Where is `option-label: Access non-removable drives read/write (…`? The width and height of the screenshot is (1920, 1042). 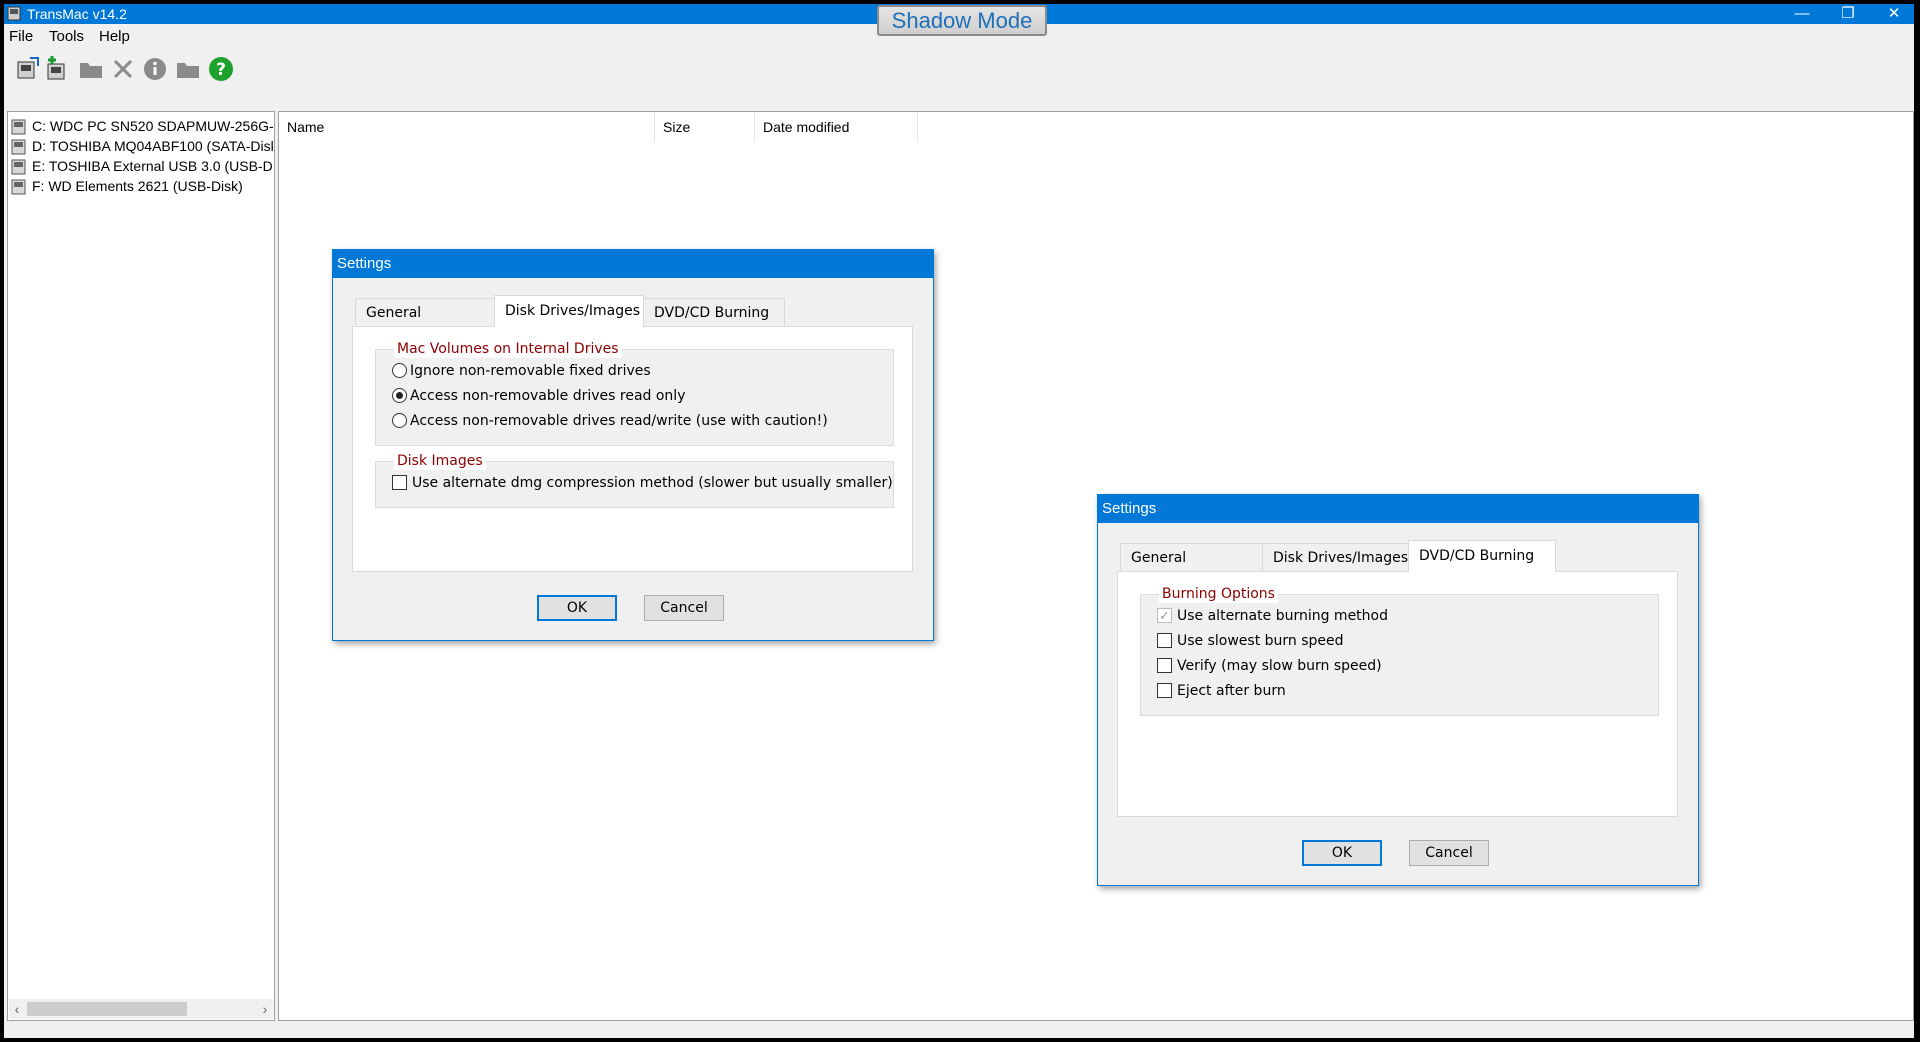 option-label: Access non-removable drives read/write (… is located at coordinates (619, 421).